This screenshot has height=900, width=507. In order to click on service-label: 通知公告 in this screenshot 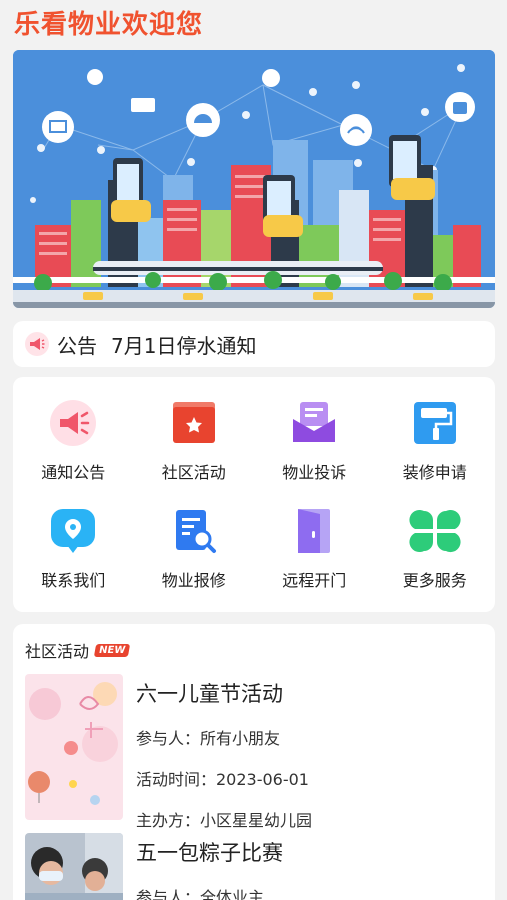, I will do `click(73, 472)`.